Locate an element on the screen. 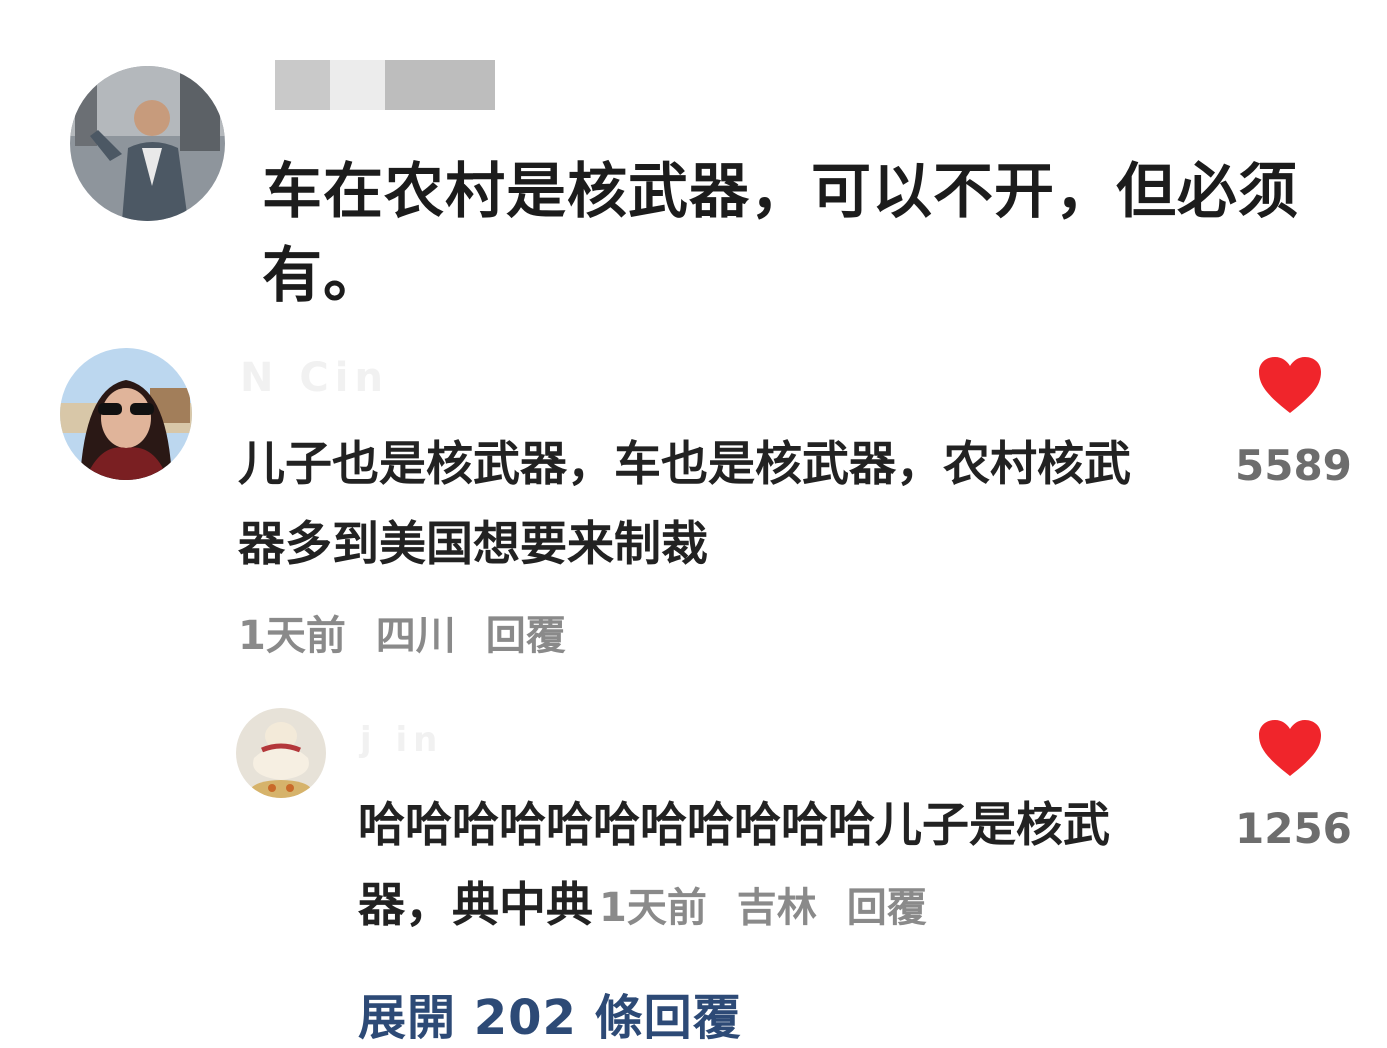 The height and width of the screenshot is (1048, 1387). reply-meta: 1天前 吉林 回覆 is located at coordinates (771, 908).